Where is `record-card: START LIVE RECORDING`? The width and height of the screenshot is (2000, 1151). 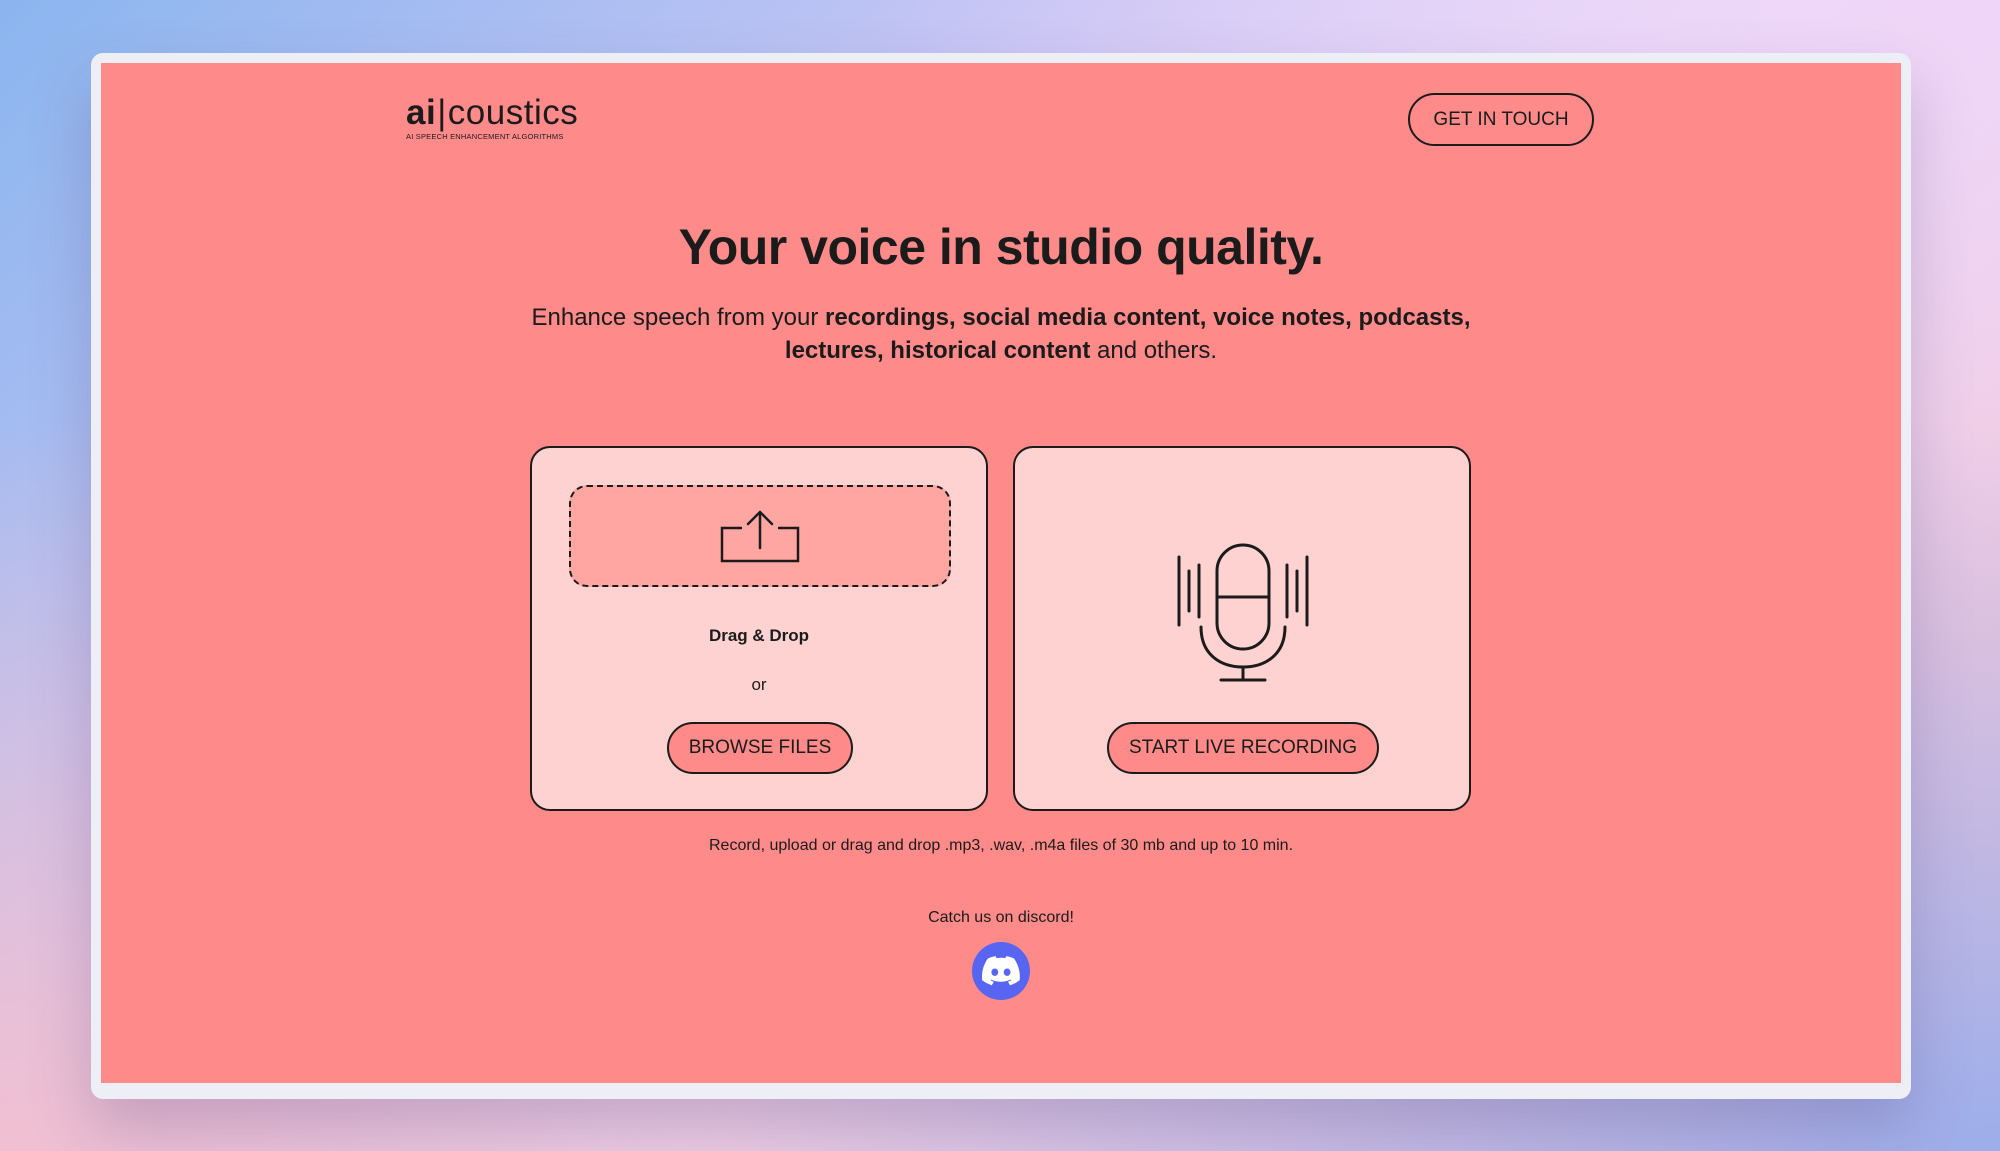
record-card: START LIVE RECORDING is located at coordinates (1242, 628).